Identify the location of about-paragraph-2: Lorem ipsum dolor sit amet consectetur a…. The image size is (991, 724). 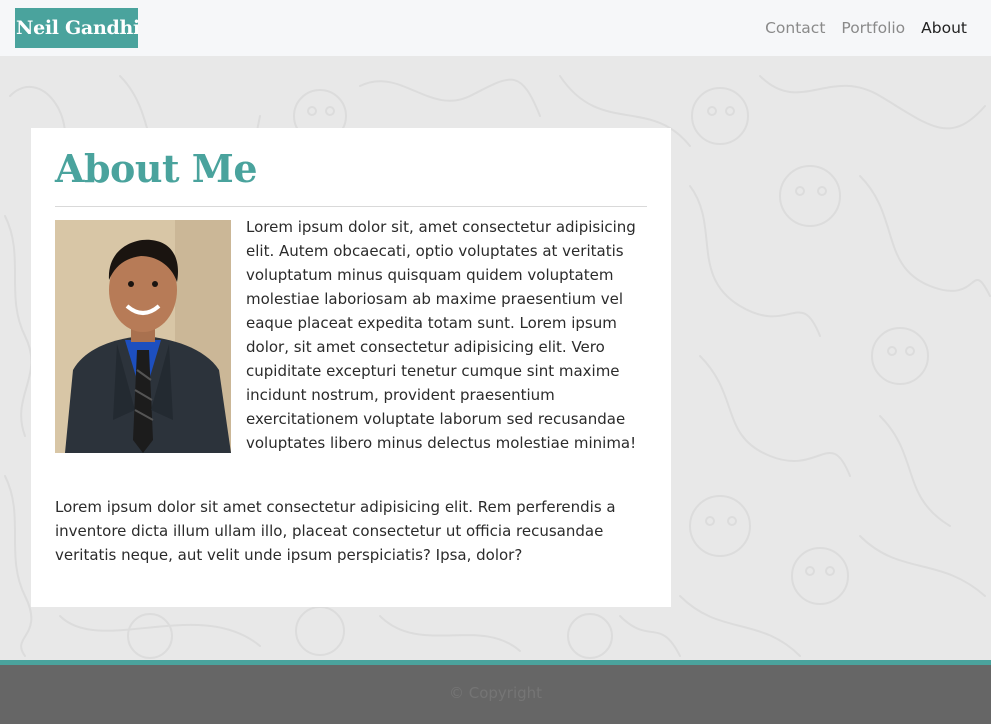
(335, 531).